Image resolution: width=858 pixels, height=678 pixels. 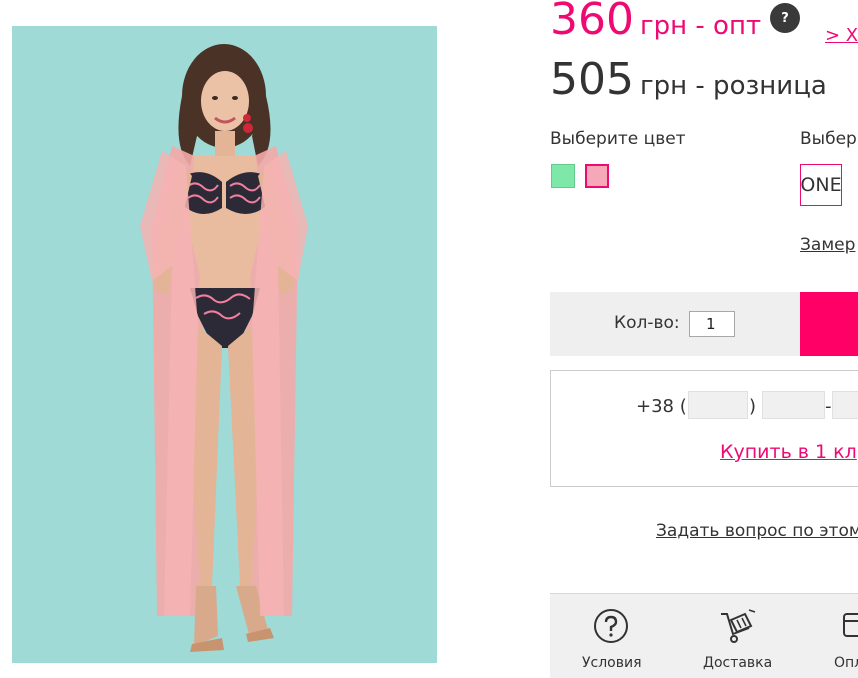 What do you see at coordinates (592, 22) in the screenshot?
I see `wholesale-price-value: 360` at bounding box center [592, 22].